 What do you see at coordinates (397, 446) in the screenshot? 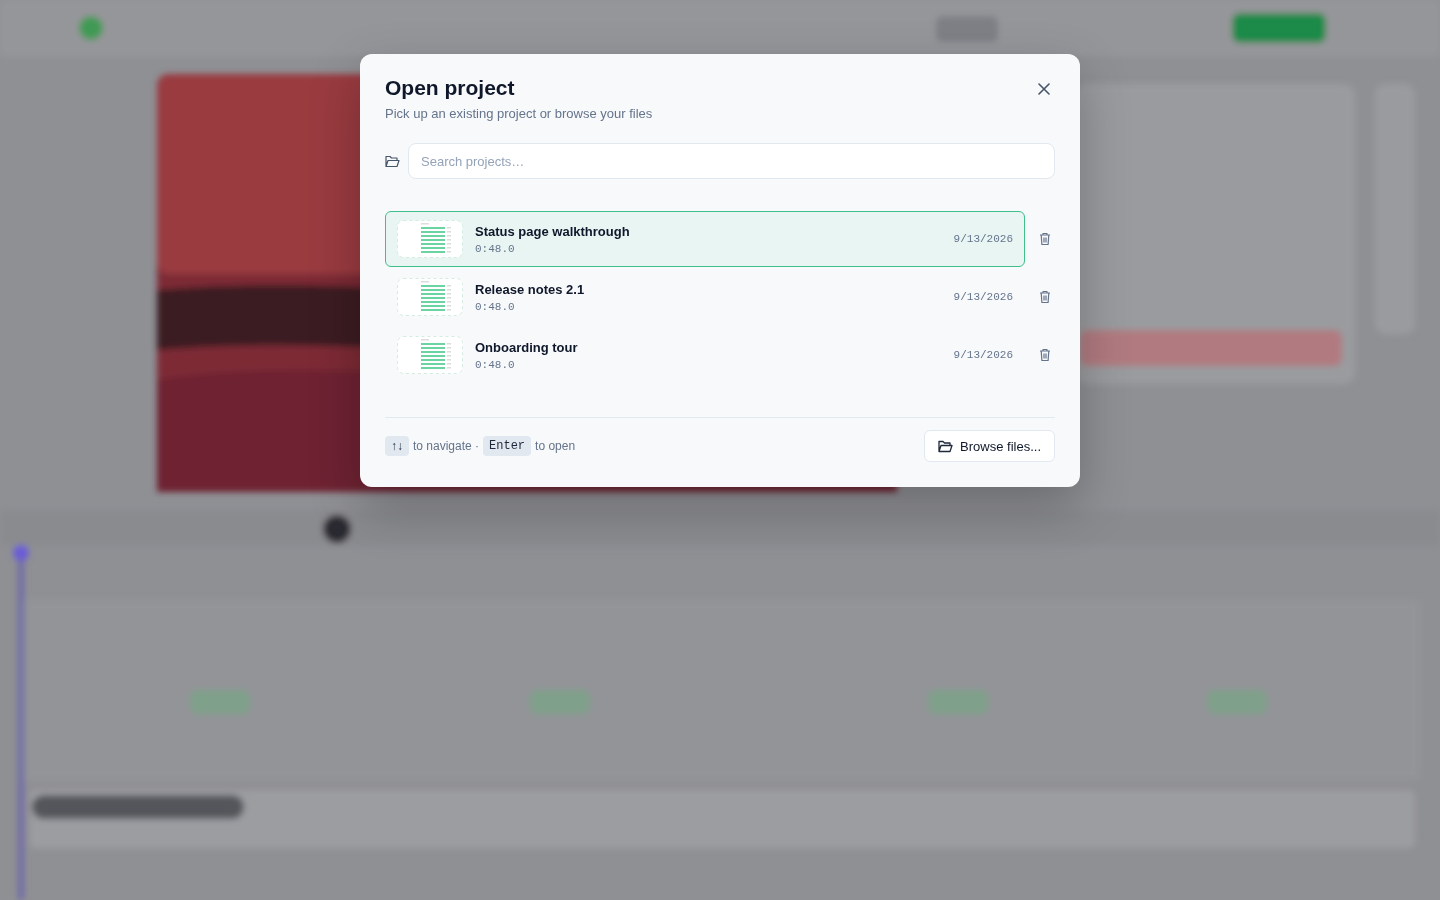
I see `key-hint: ↑↓` at bounding box center [397, 446].